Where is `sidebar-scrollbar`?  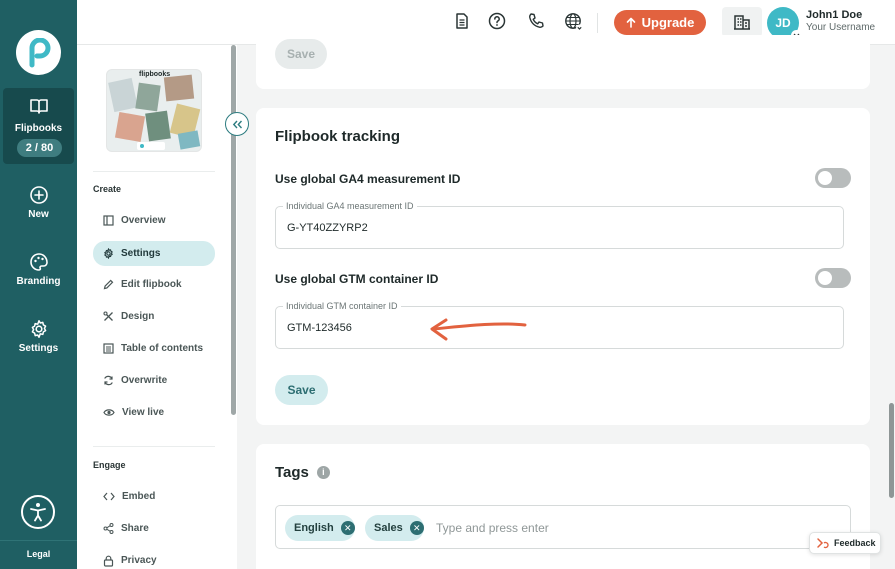
sidebar-scrollbar is located at coordinates (233, 230).